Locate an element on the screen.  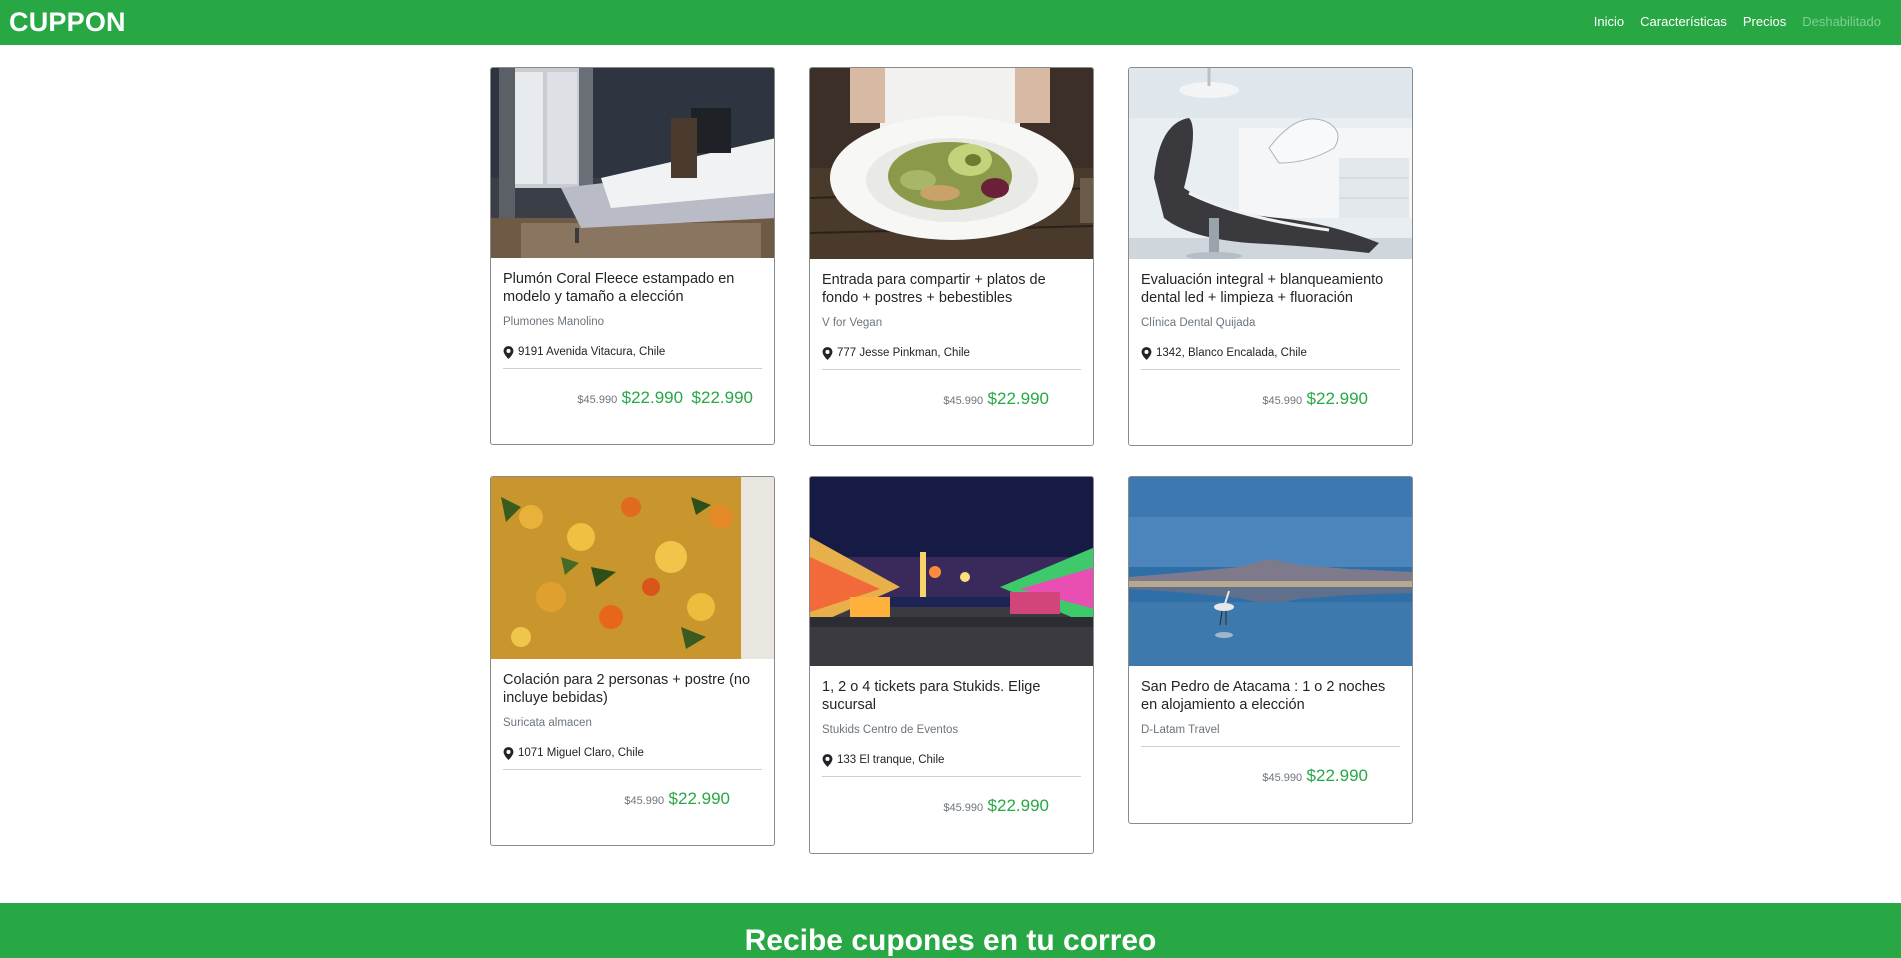
card-location: 777 Jesse Pinkman, Chile is located at coordinates (951, 353).